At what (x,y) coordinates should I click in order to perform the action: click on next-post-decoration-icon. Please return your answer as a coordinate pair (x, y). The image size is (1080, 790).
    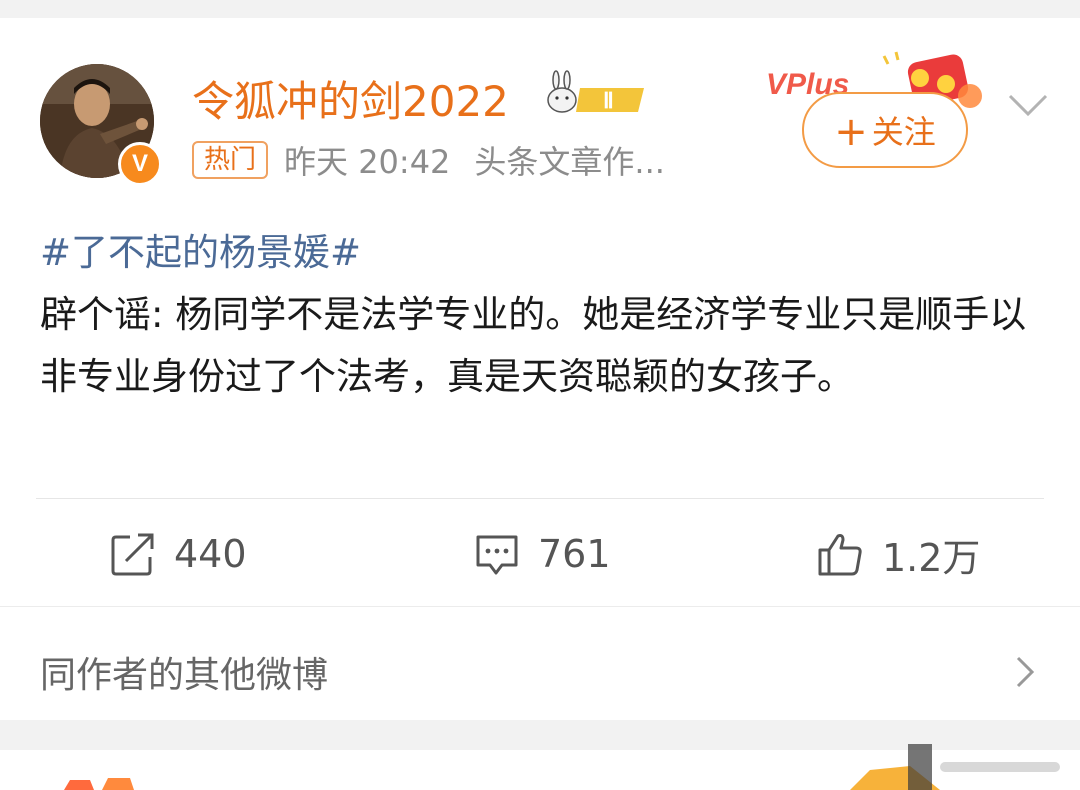
    Looking at the image, I should click on (99, 784).